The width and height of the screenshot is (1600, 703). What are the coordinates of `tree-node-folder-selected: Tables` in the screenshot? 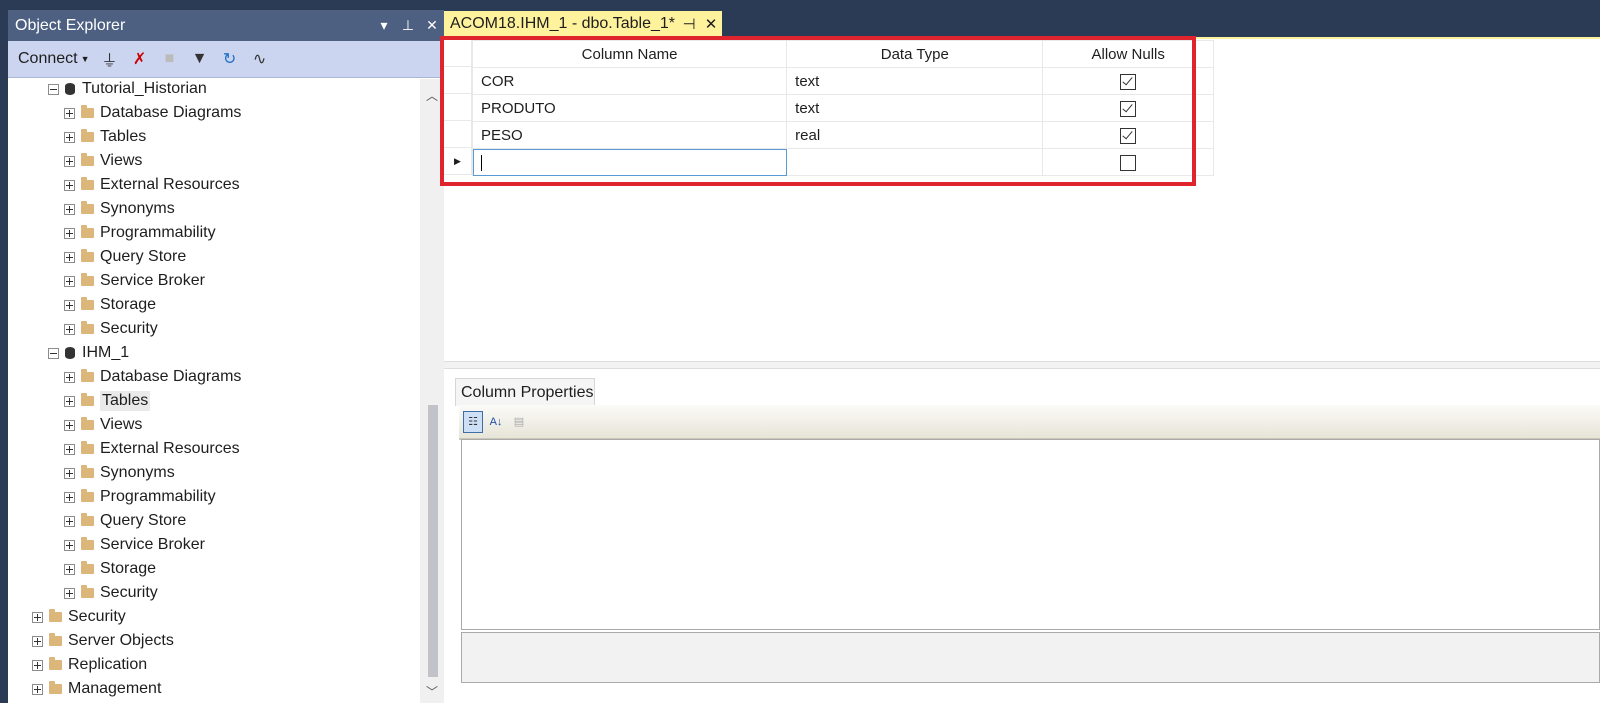 It's located at (107, 401).